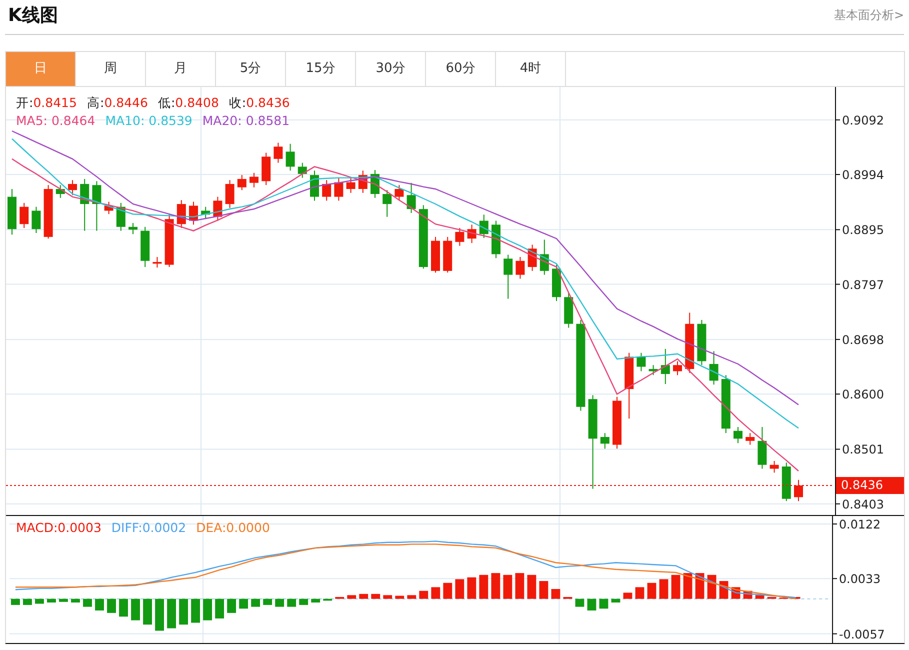 The height and width of the screenshot is (650, 909). What do you see at coordinates (869, 15) in the screenshot?
I see `fundamental-analysis-link: 基本面分析>` at bounding box center [869, 15].